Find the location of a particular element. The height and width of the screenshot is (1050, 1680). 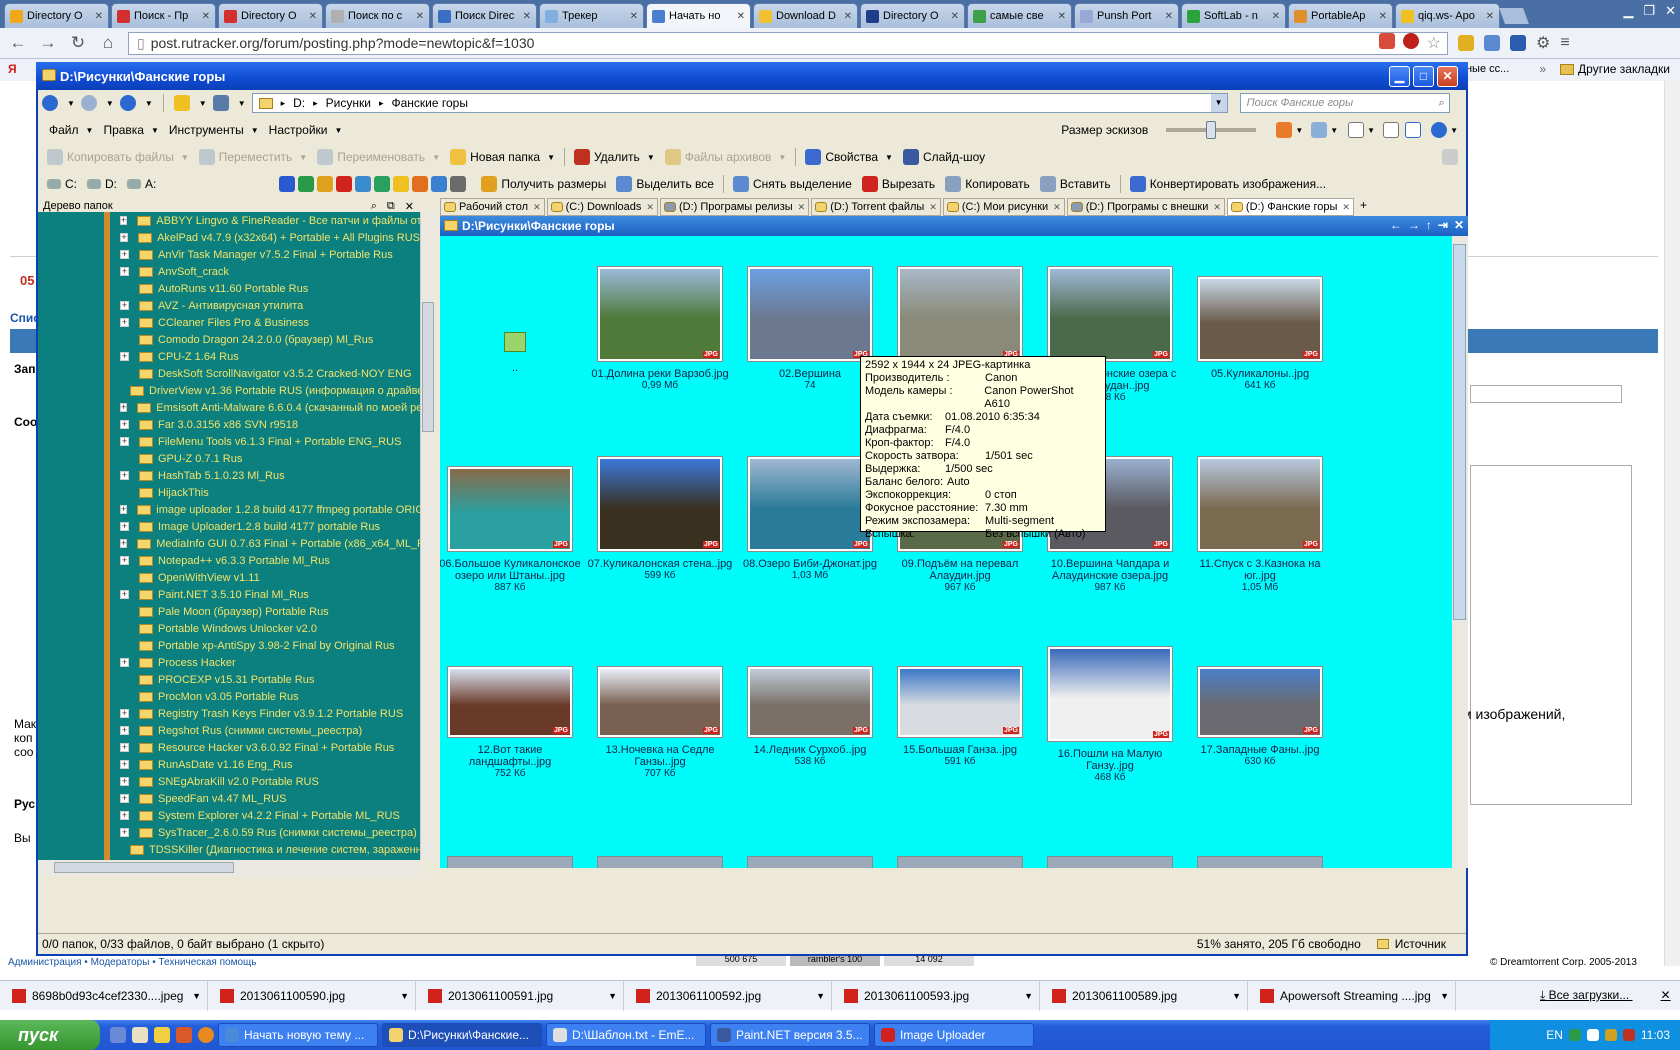

download-item: 2013061100589.jpg ▼ is located at coordinates (1144, 995).